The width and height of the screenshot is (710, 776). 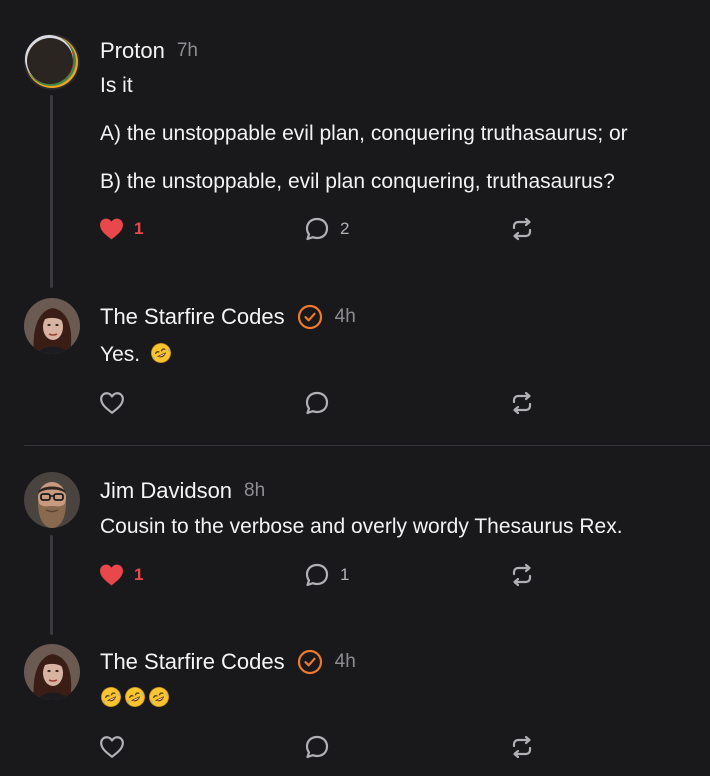 I want to click on author-name: Jim Davidson, so click(x=166, y=491).